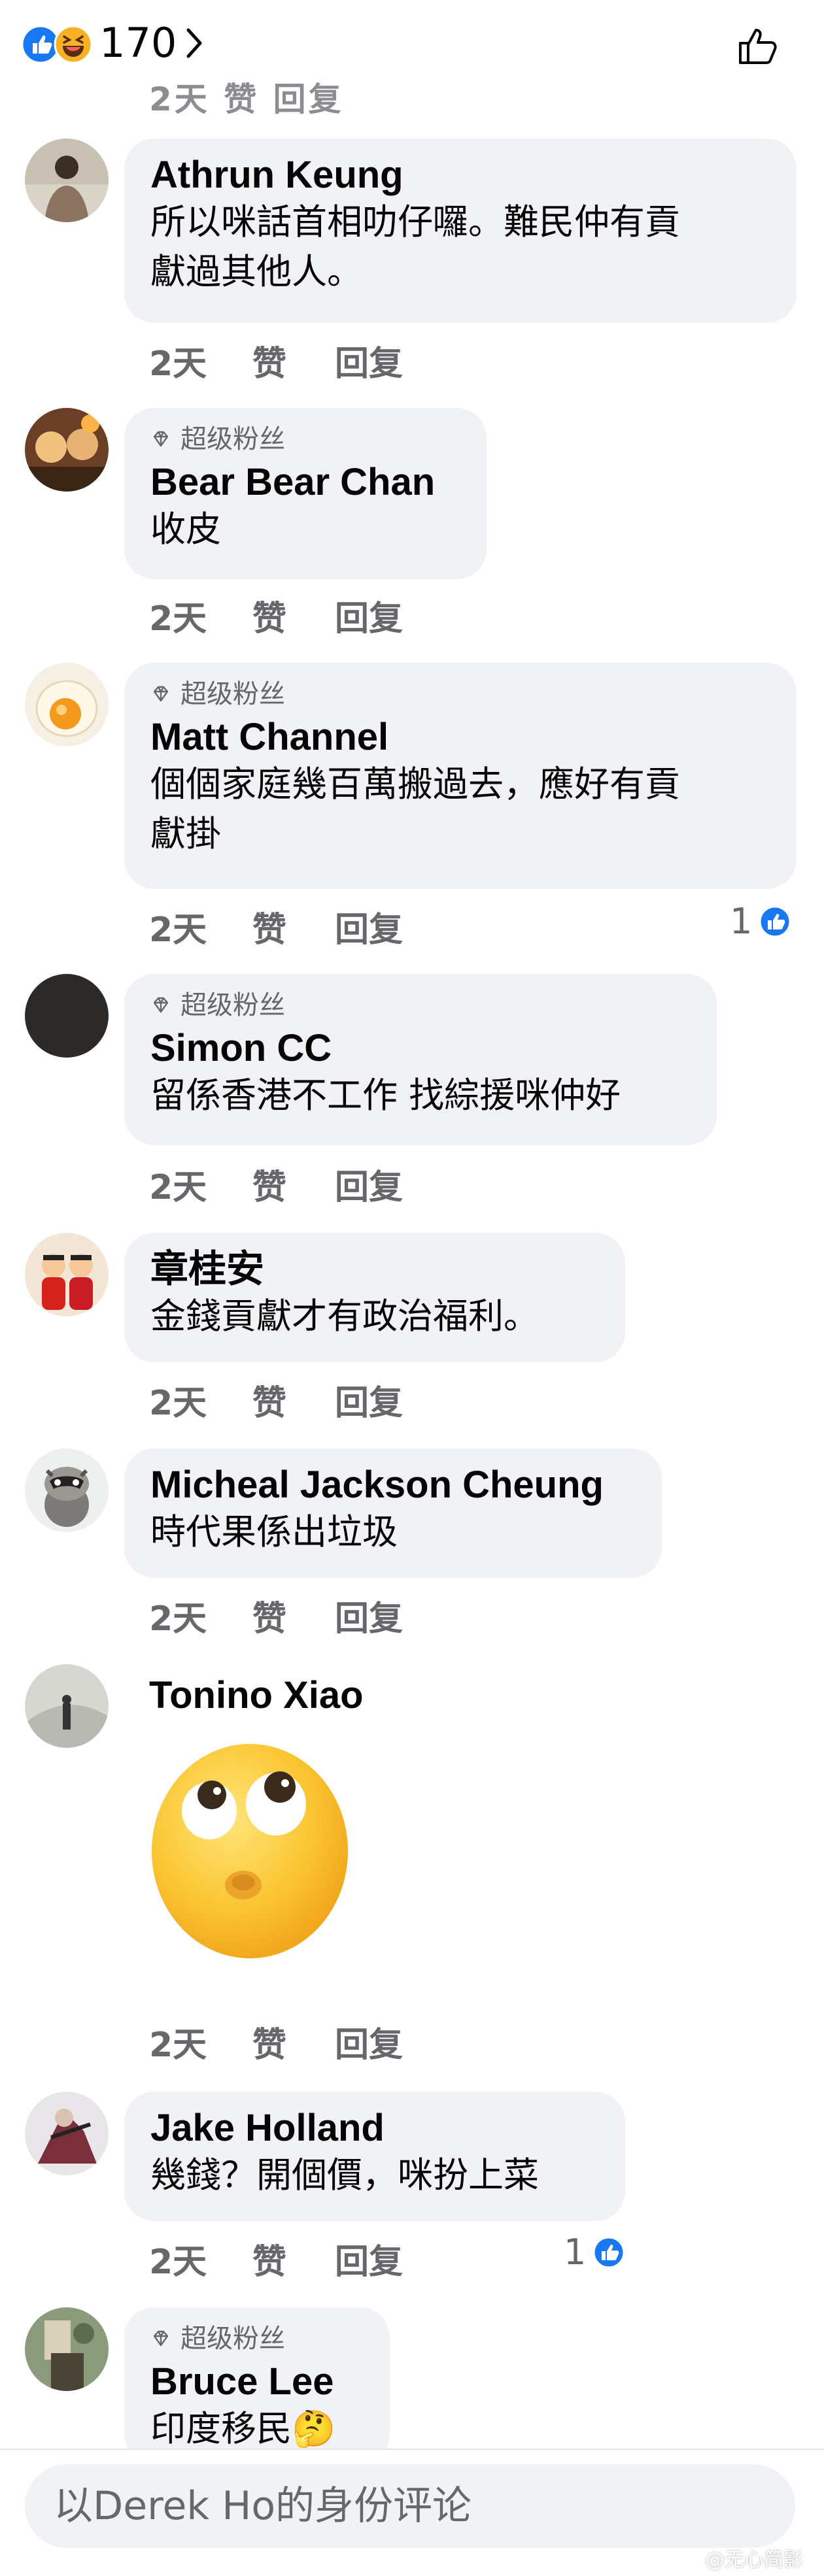 Image resolution: width=824 pixels, height=2576 pixels. I want to click on like-count: 170, so click(138, 43).